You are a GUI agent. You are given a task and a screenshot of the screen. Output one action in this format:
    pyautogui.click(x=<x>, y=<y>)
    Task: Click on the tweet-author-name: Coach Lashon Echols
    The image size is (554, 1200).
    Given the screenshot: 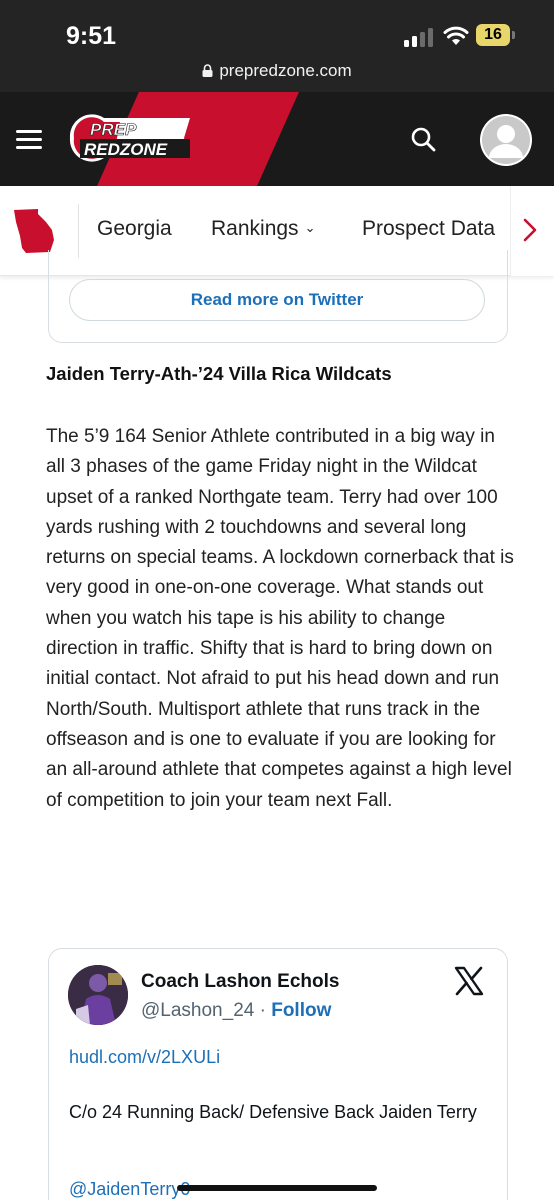 What is the action you would take?
    pyautogui.click(x=240, y=982)
    